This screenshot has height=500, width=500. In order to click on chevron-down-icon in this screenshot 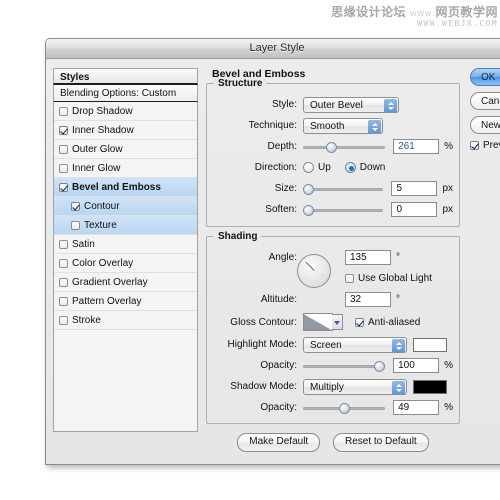, I will do `click(337, 322)`.